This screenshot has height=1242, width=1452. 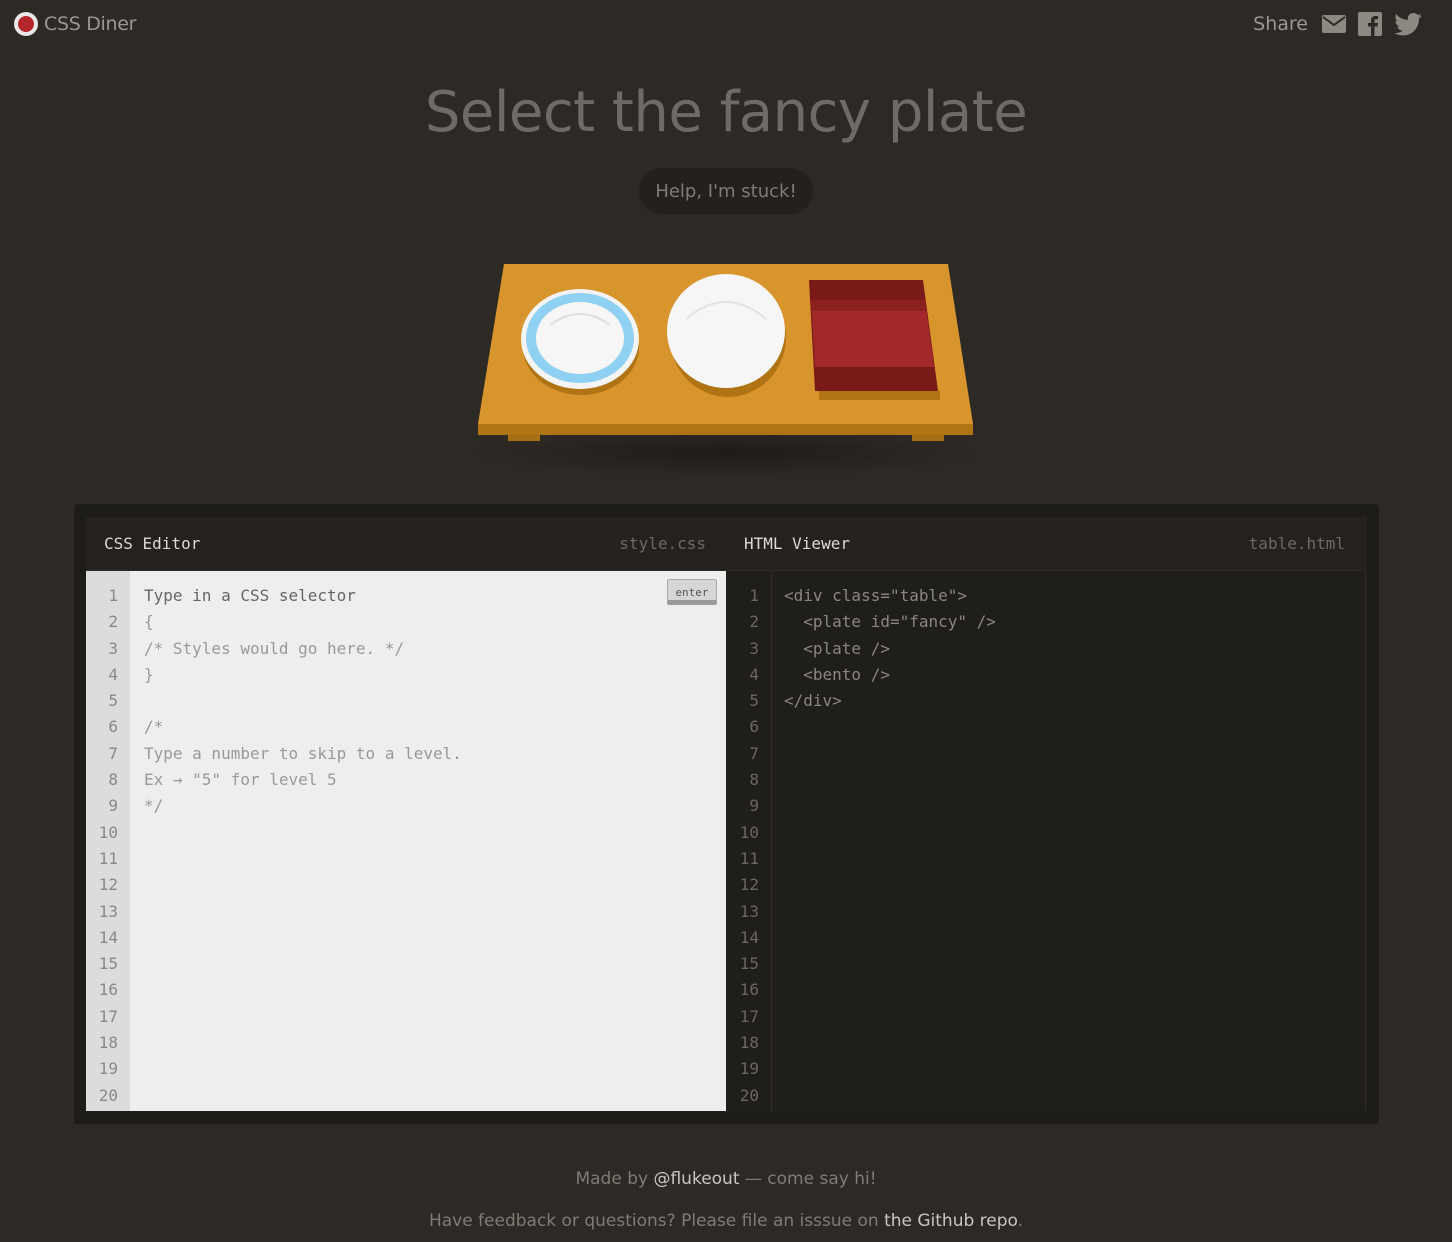 I want to click on css-code-line: /* Styles would go here. */, so click(x=274, y=648).